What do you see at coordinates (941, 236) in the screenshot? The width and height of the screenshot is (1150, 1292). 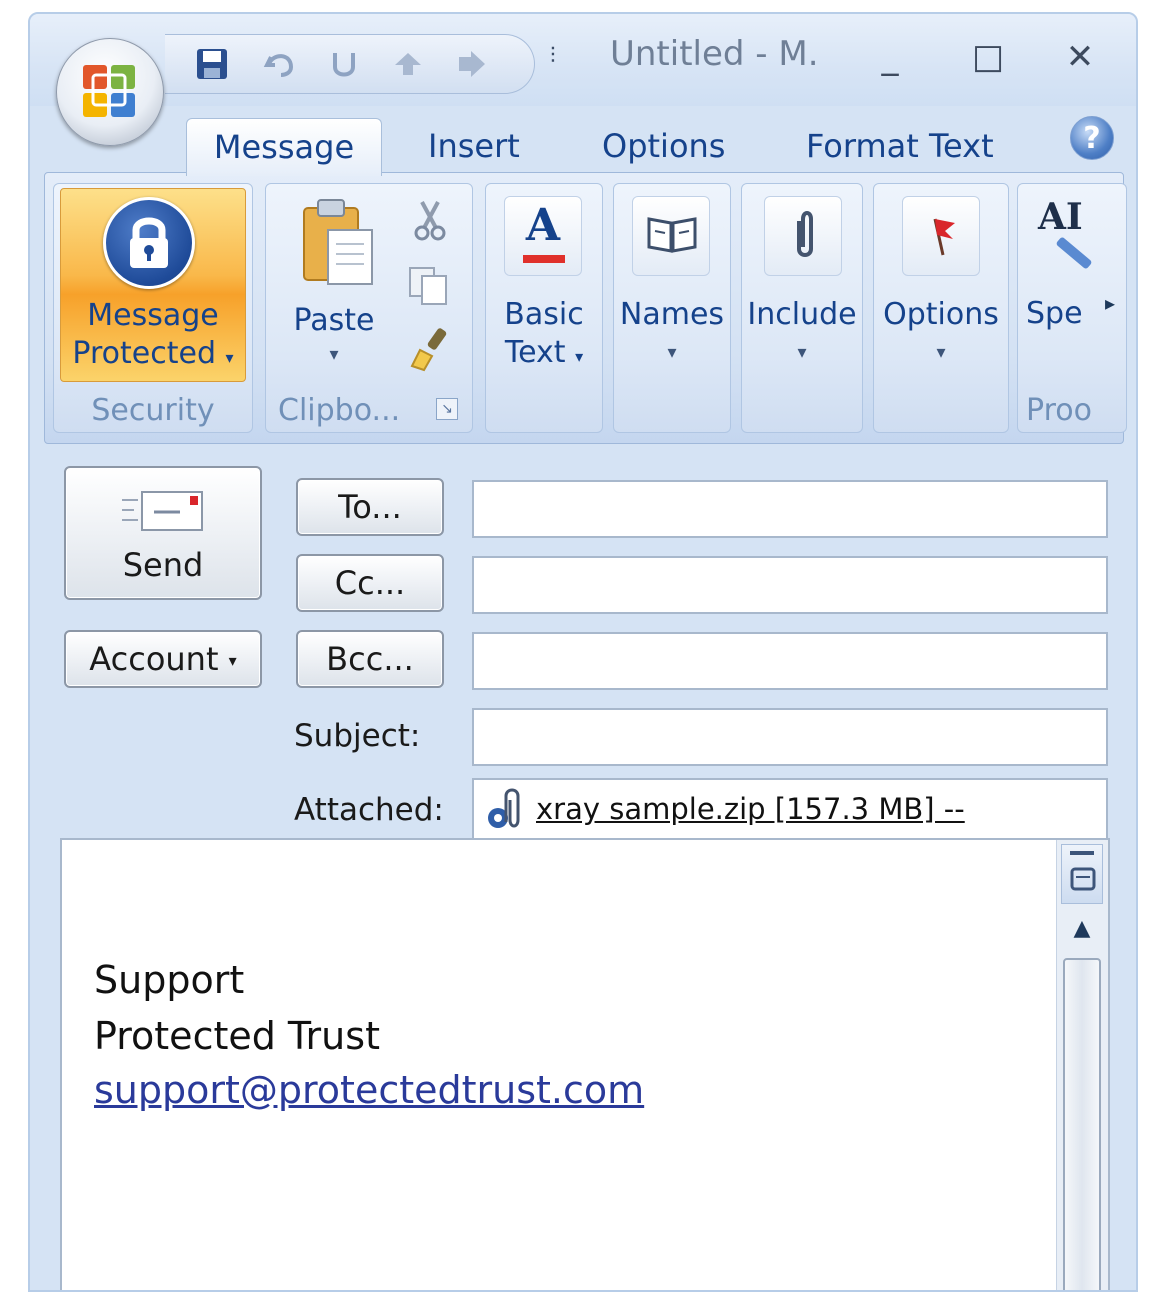 I see `follow-up-flag-icon` at bounding box center [941, 236].